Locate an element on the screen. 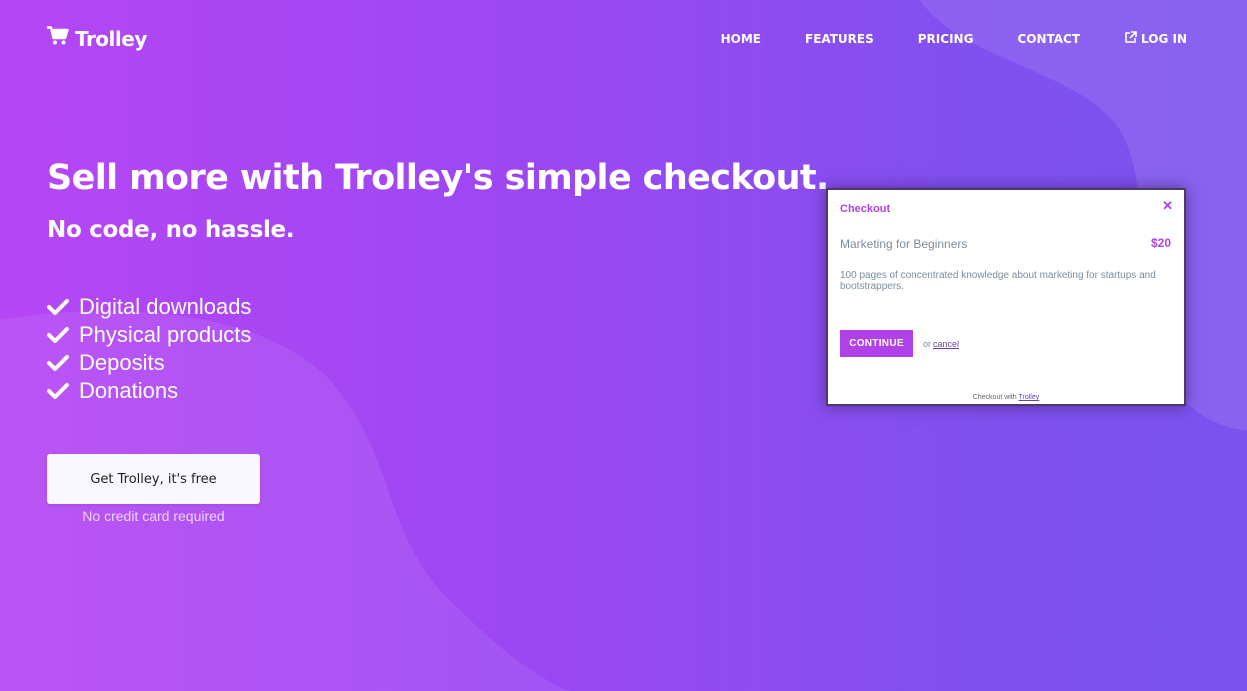 The width and height of the screenshot is (1247, 691). no-credit-card-note: No credit card required is located at coordinates (153, 516).